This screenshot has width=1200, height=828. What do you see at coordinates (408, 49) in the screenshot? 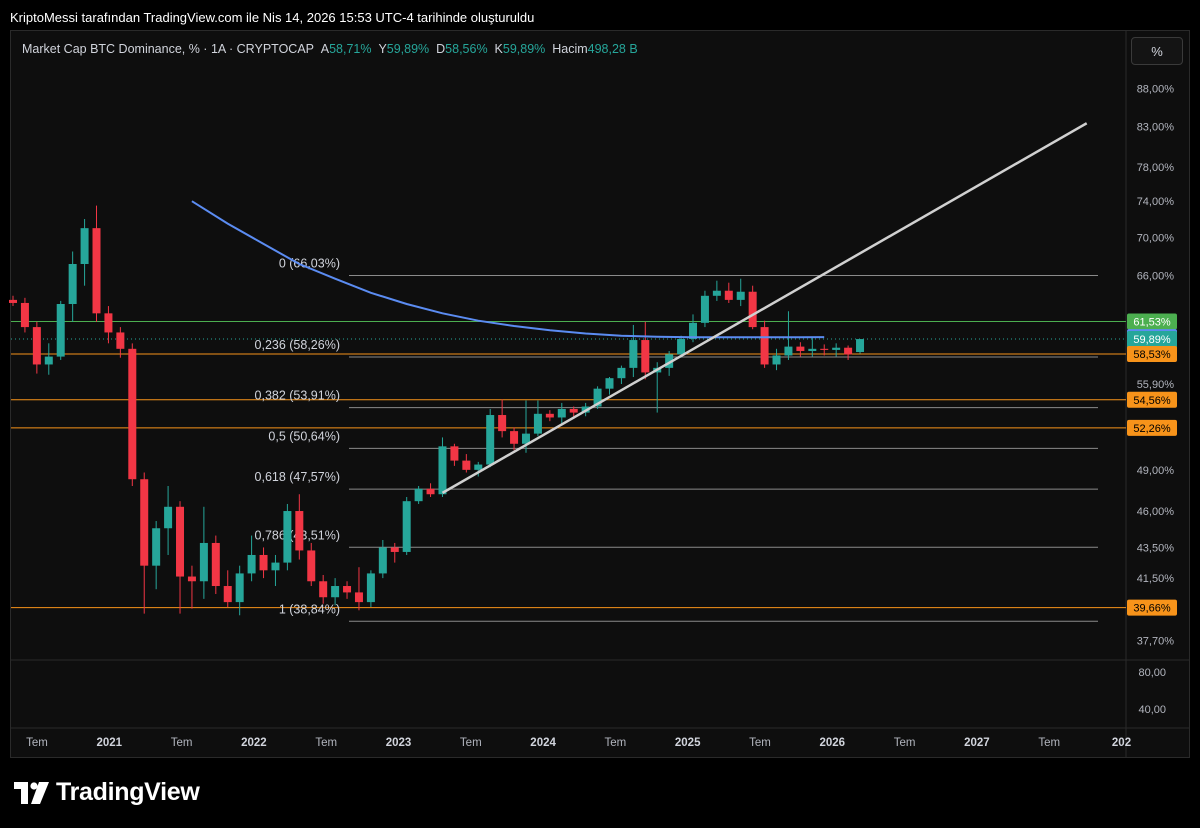
I see `high-value: 59,89%` at bounding box center [408, 49].